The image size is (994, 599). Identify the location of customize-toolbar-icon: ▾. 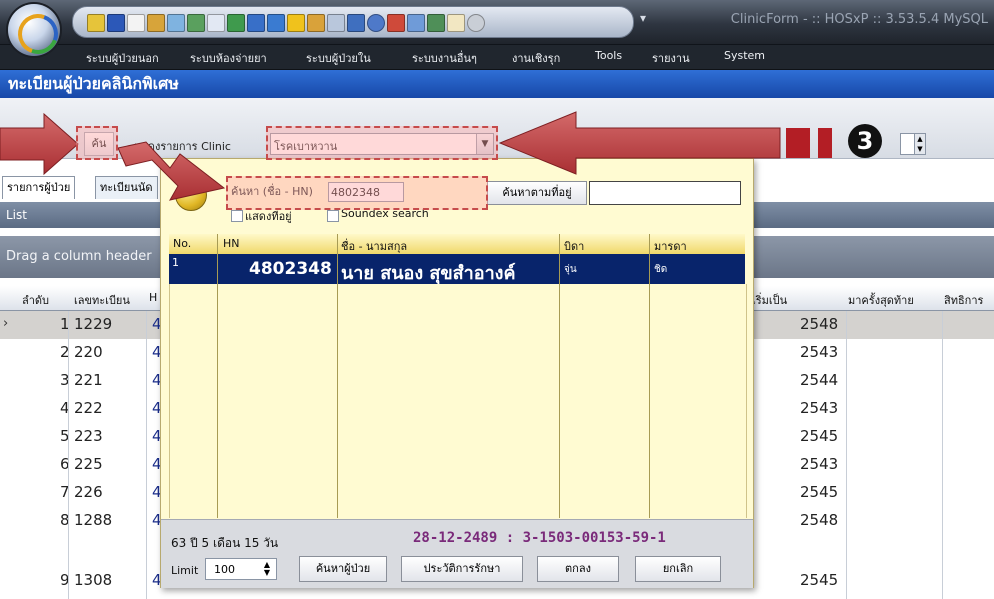
(643, 18).